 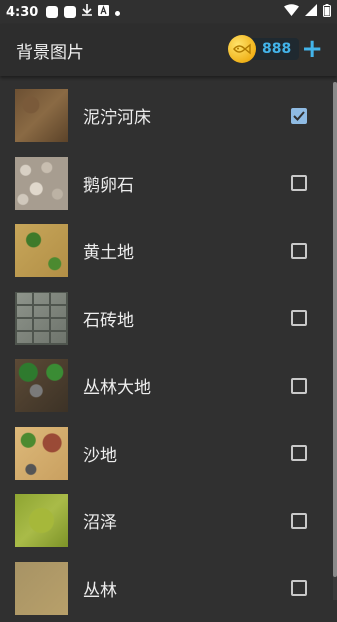 I want to click on list-item: 泥泞河床, so click(x=166, y=116).